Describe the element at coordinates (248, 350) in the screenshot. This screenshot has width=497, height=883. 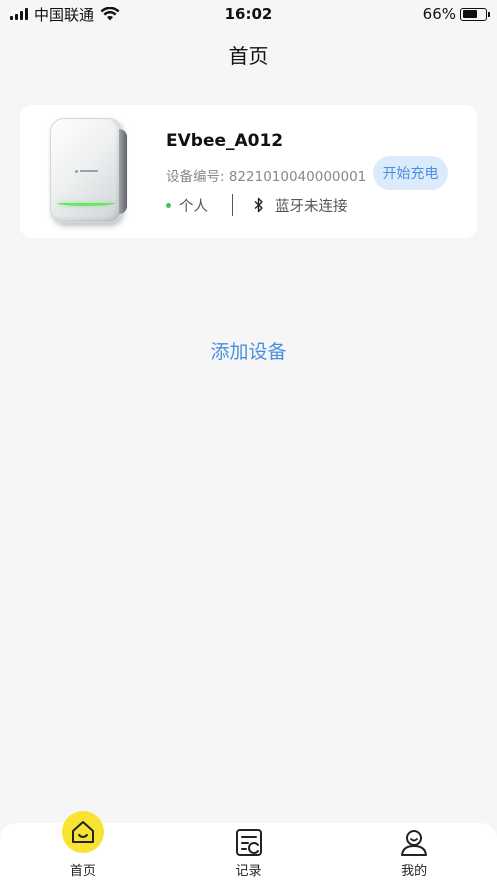
I see `add-device-link: 添加设备` at that location.